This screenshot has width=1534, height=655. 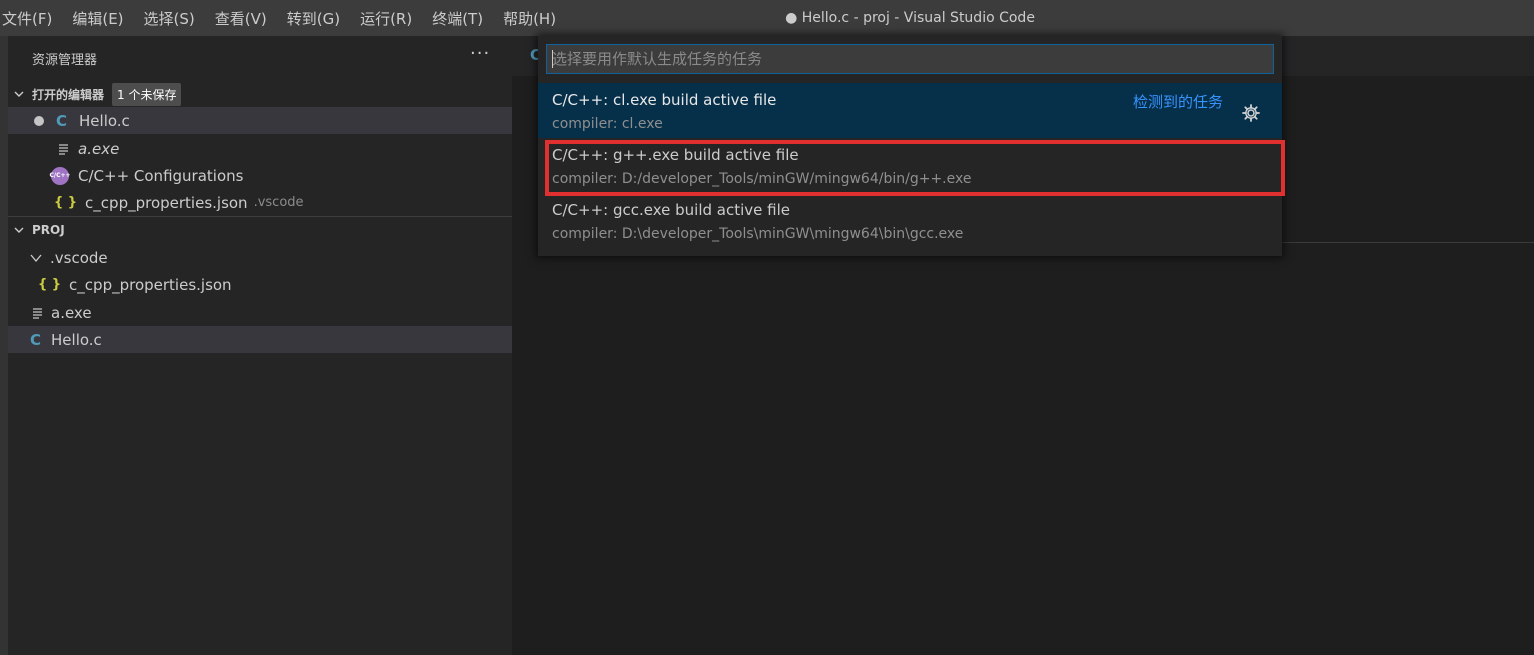 I want to click on menu-terminal: 终端(T), so click(x=457, y=18).